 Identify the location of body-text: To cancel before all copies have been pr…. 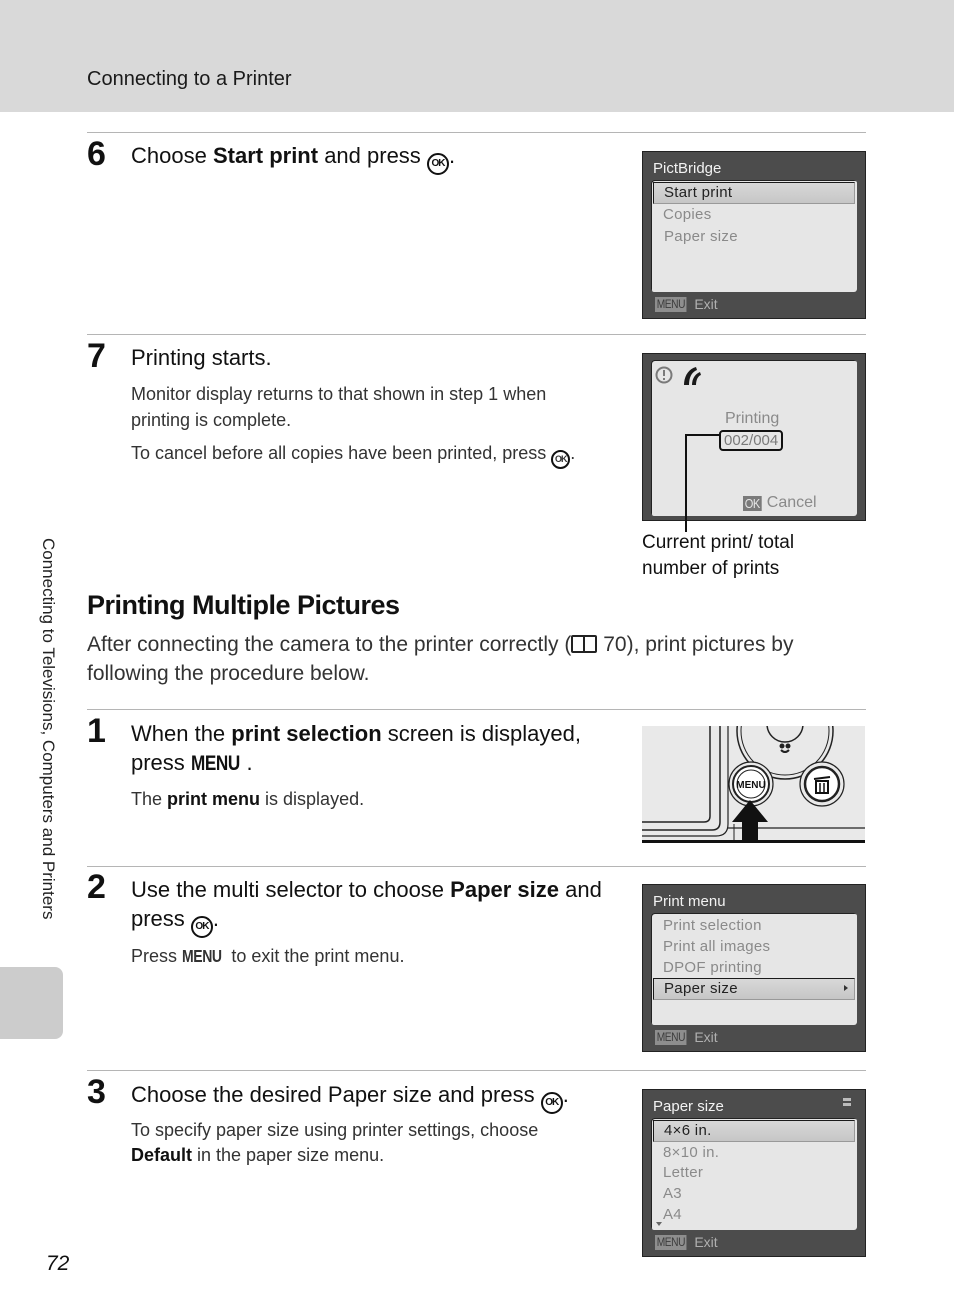
(339, 453).